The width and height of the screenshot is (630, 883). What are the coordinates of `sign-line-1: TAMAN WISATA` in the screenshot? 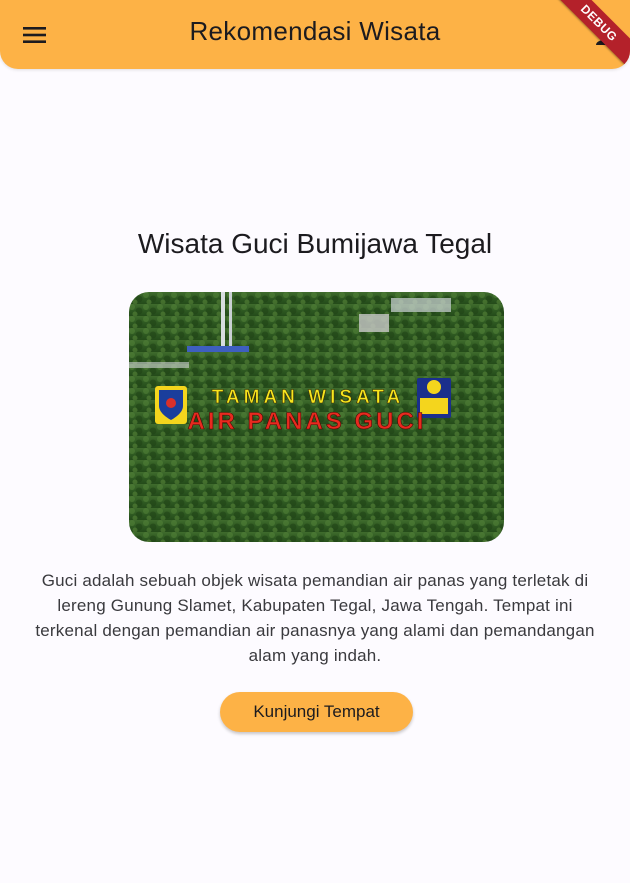 It's located at (308, 397).